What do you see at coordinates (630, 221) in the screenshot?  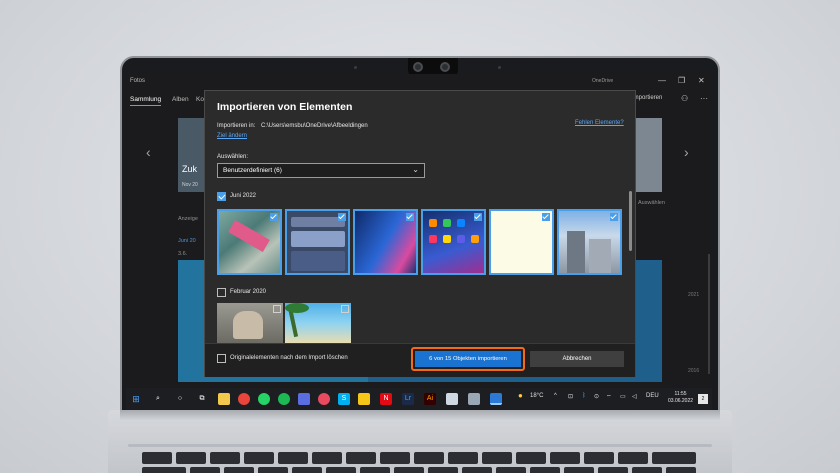 I see `scroll-thumb` at bounding box center [630, 221].